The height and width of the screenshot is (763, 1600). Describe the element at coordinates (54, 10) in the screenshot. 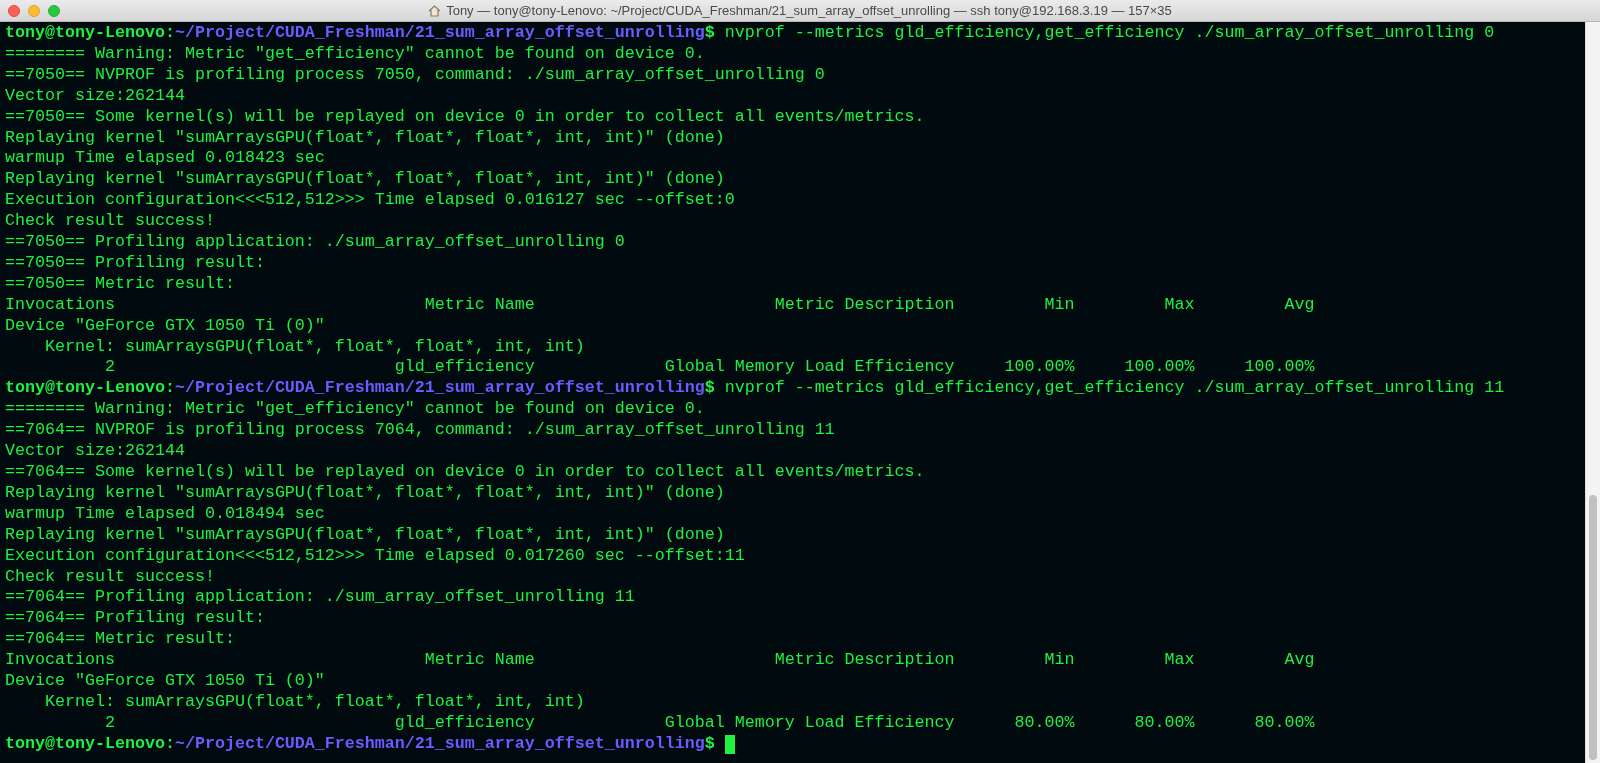

I see `maximize-button` at that location.